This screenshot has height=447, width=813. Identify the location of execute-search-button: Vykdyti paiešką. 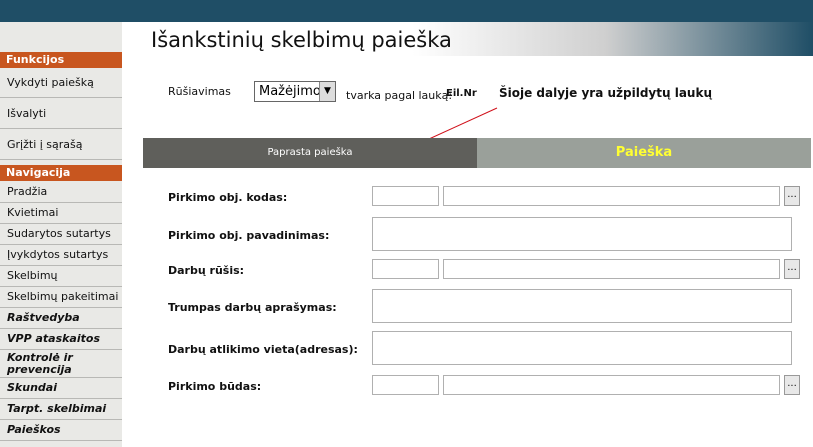
(61, 83).